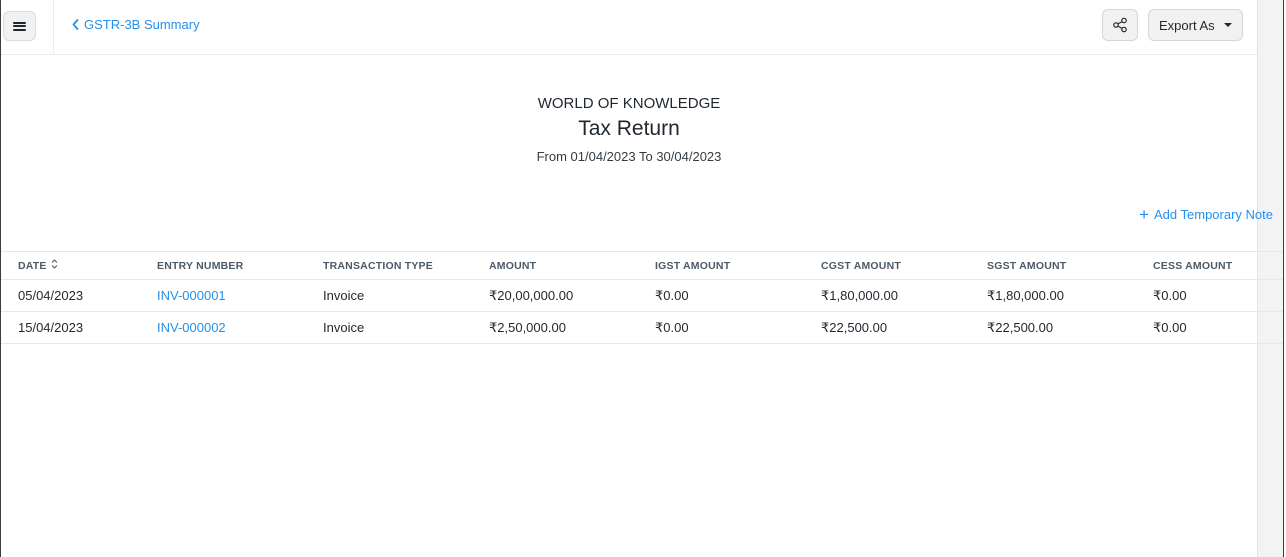  What do you see at coordinates (54, 264) in the screenshot?
I see `sort-icon` at bounding box center [54, 264].